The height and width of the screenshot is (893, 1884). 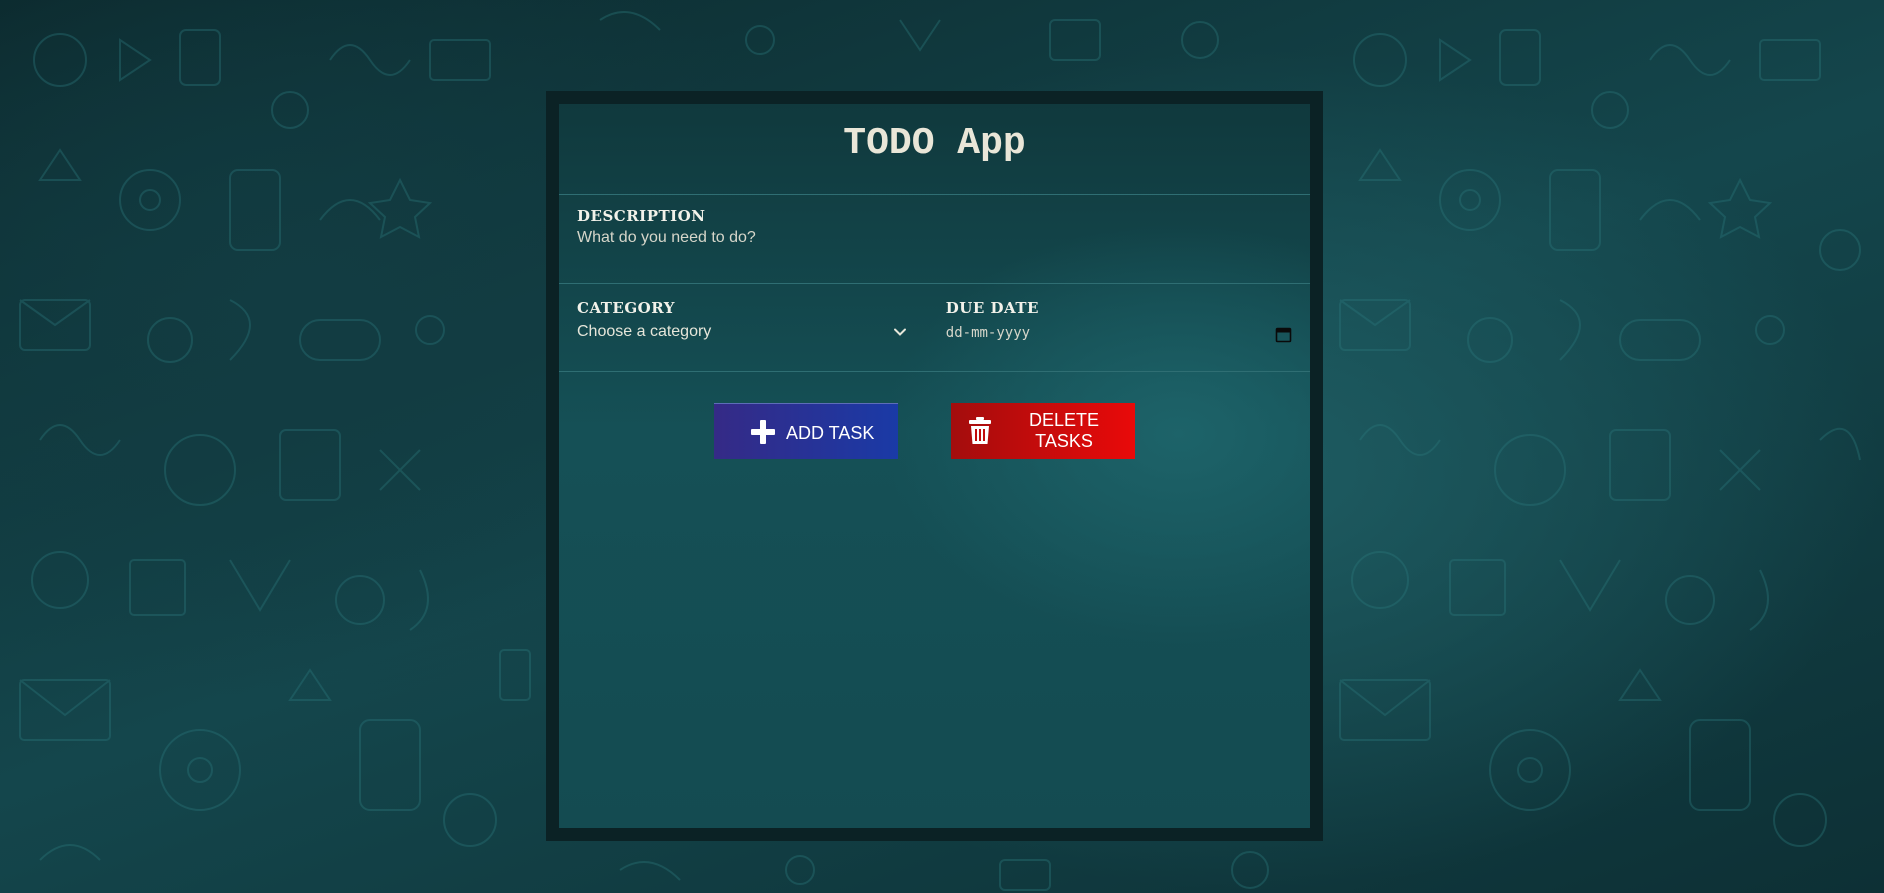 What do you see at coordinates (934, 432) in the screenshot?
I see `actions-section: ADD TASK DELETE TASKS` at bounding box center [934, 432].